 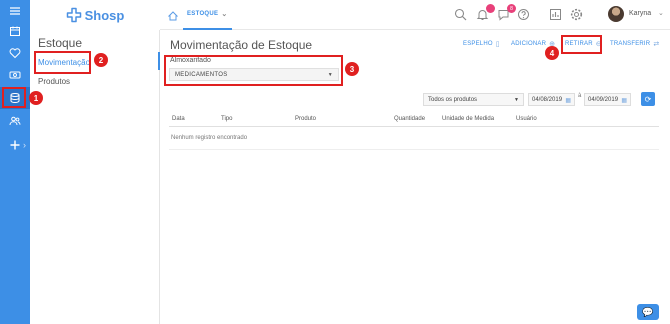 I want to click on transferir-button: TRANSFERIR ⇄, so click(x=634, y=44).